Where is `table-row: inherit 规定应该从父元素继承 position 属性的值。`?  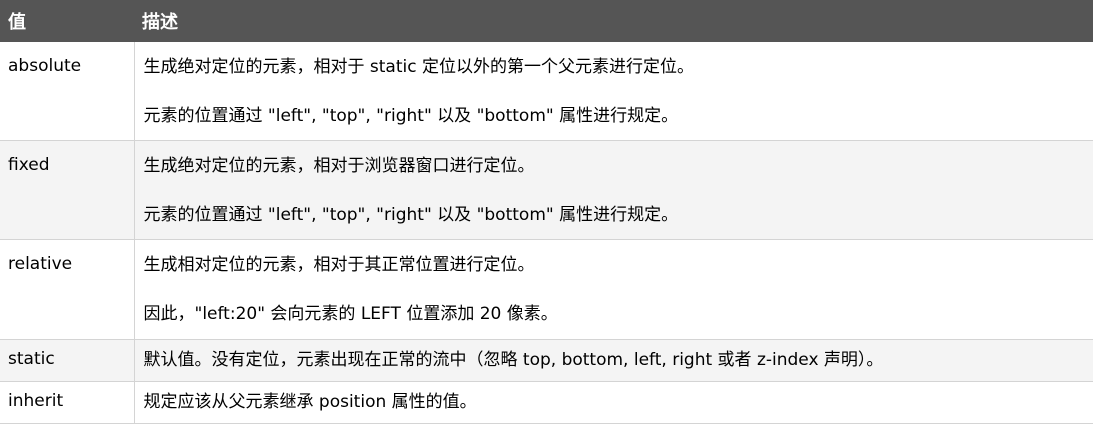 table-row: inherit 规定应该从父元素继承 position 属性的值。 is located at coordinates (546, 402).